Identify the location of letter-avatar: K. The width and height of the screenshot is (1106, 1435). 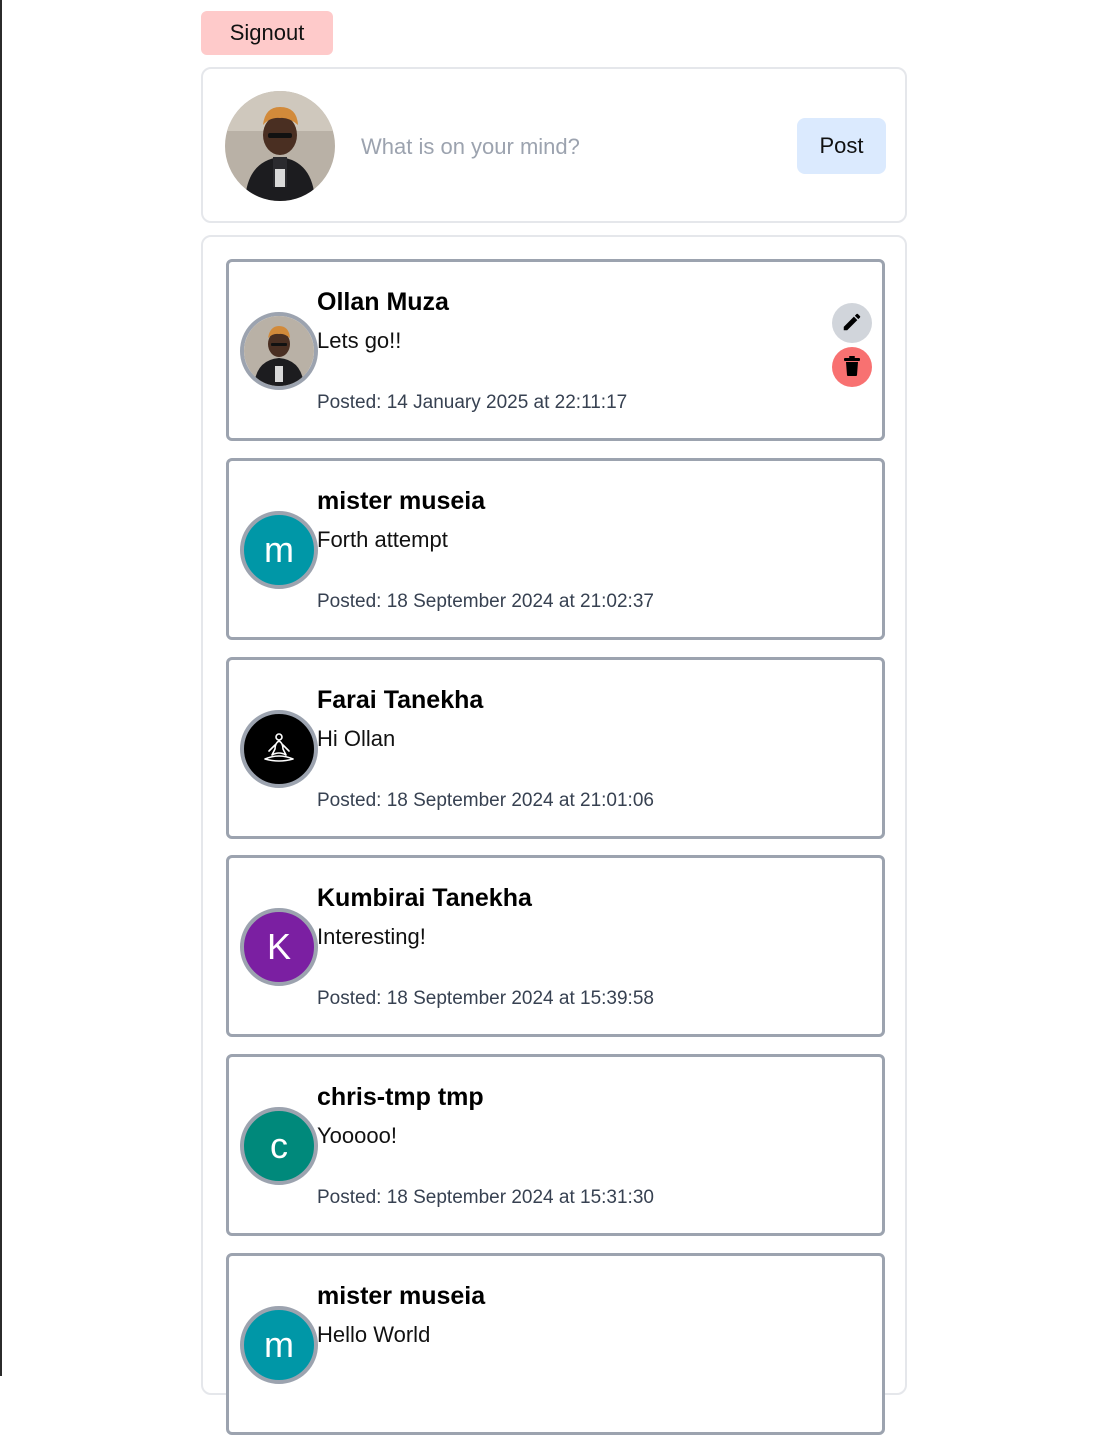
(279, 947).